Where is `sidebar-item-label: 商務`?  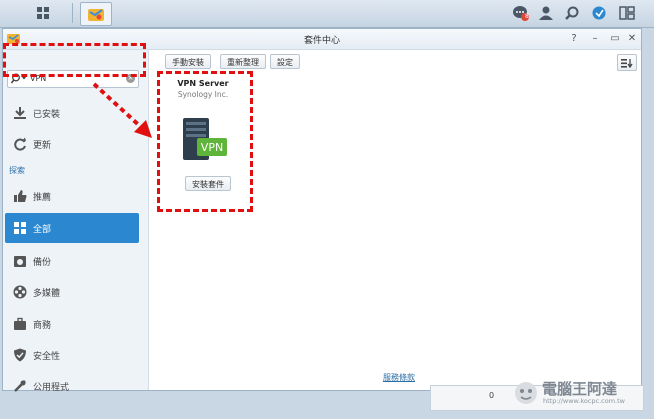
sidebar-item-label: 商務 is located at coordinates (42, 325).